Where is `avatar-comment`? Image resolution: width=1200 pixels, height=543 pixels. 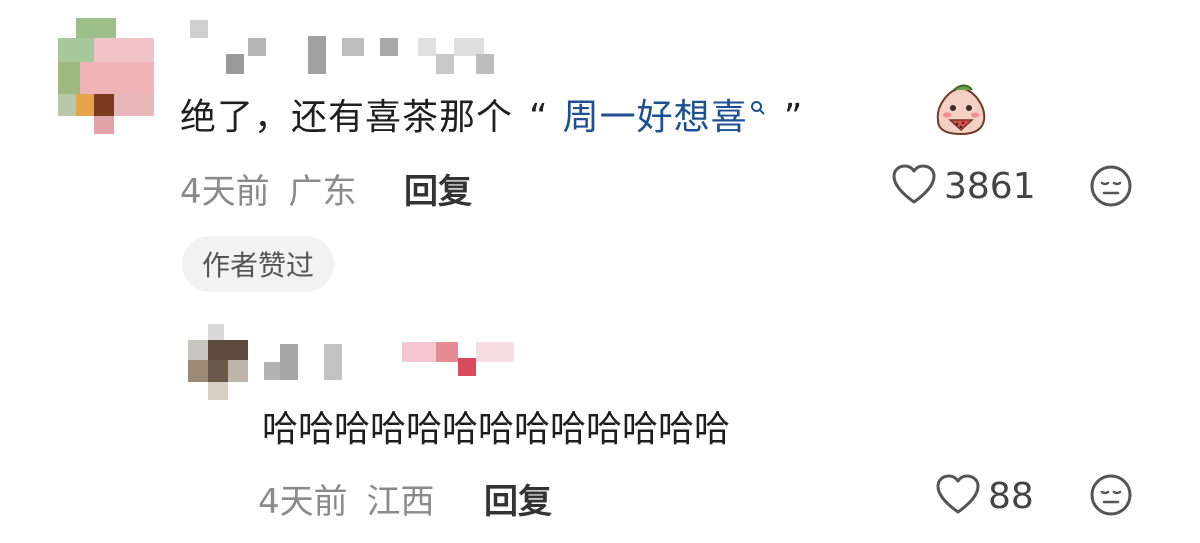
avatar-comment is located at coordinates (106, 76).